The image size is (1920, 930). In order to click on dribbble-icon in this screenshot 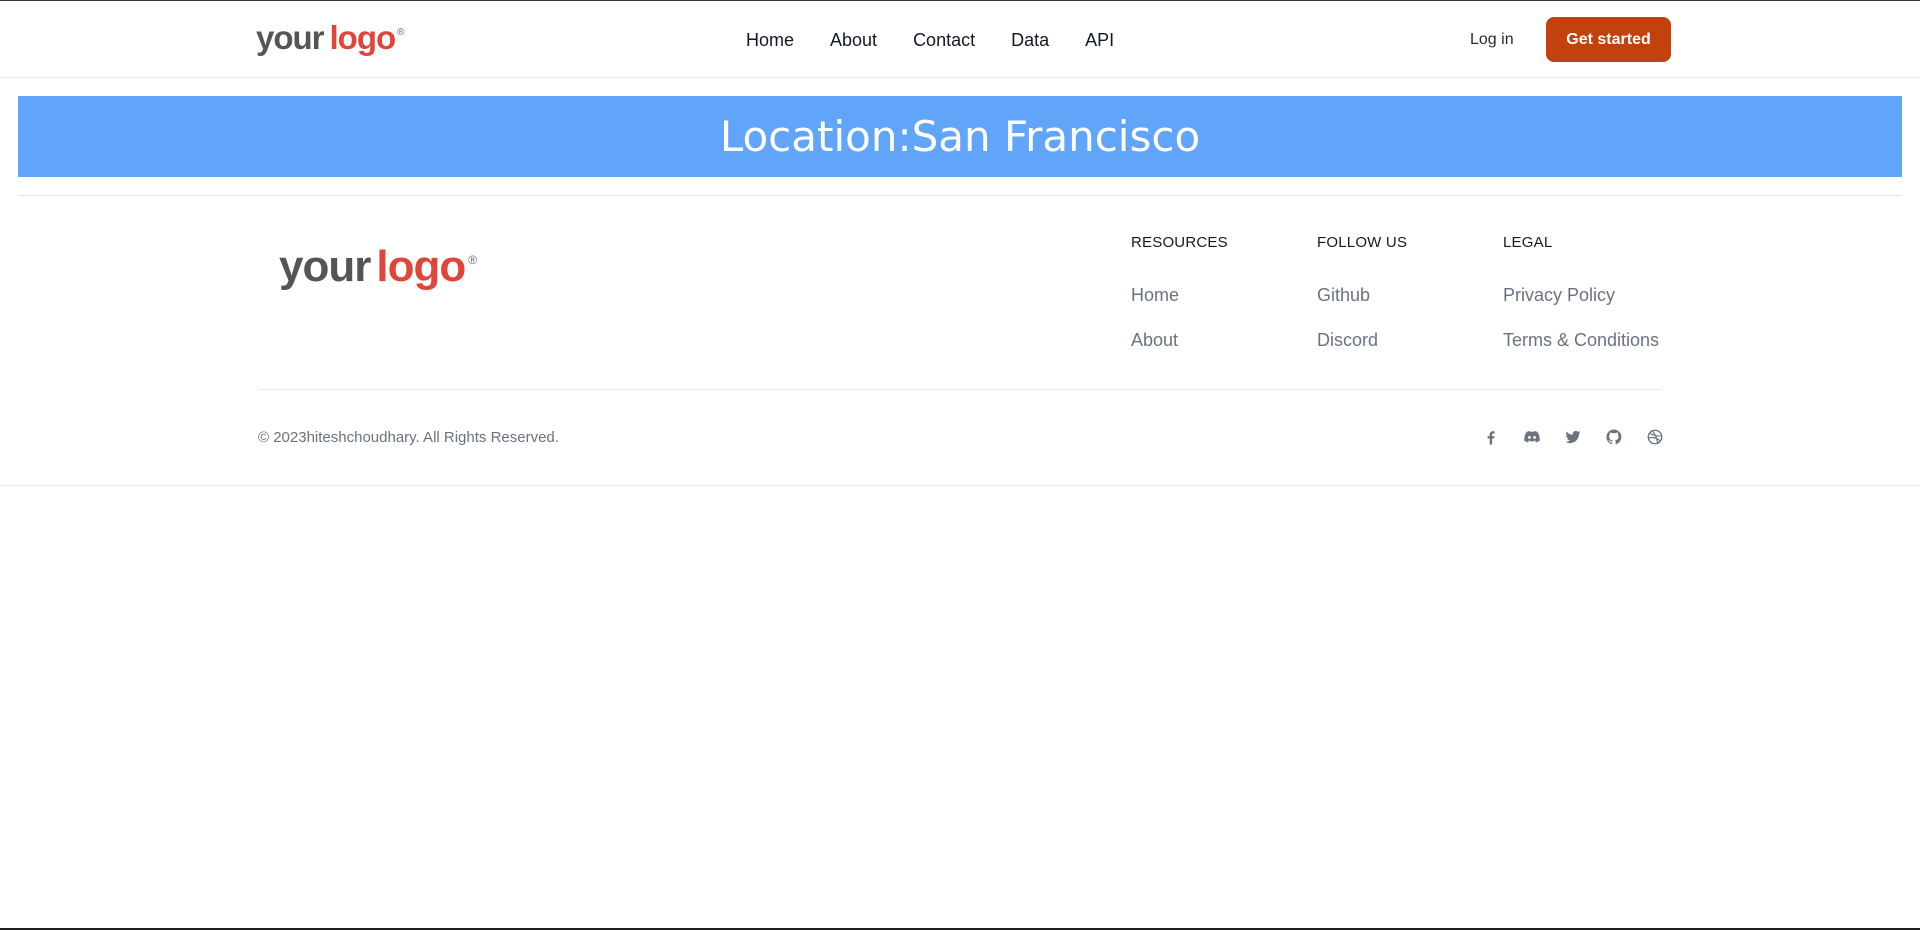, I will do `click(1655, 437)`.